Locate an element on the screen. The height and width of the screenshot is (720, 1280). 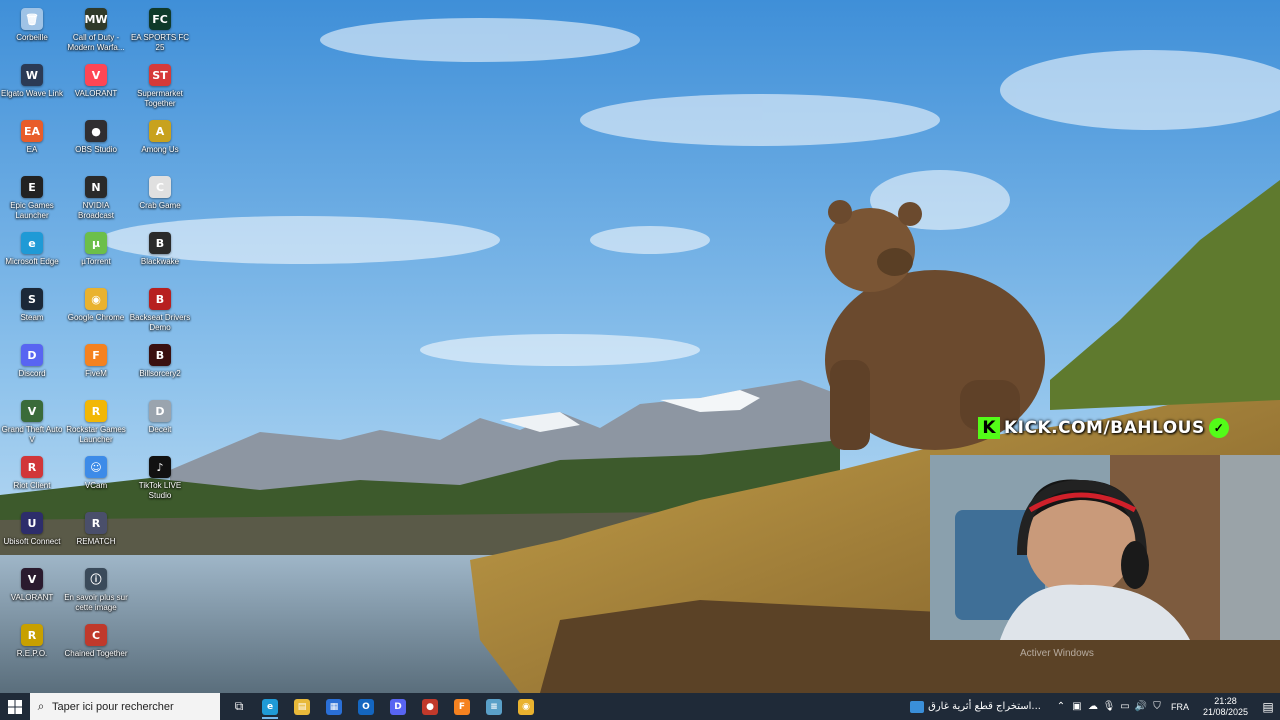
desktop-icon: ☺ VCam is located at coordinates (96, 471).